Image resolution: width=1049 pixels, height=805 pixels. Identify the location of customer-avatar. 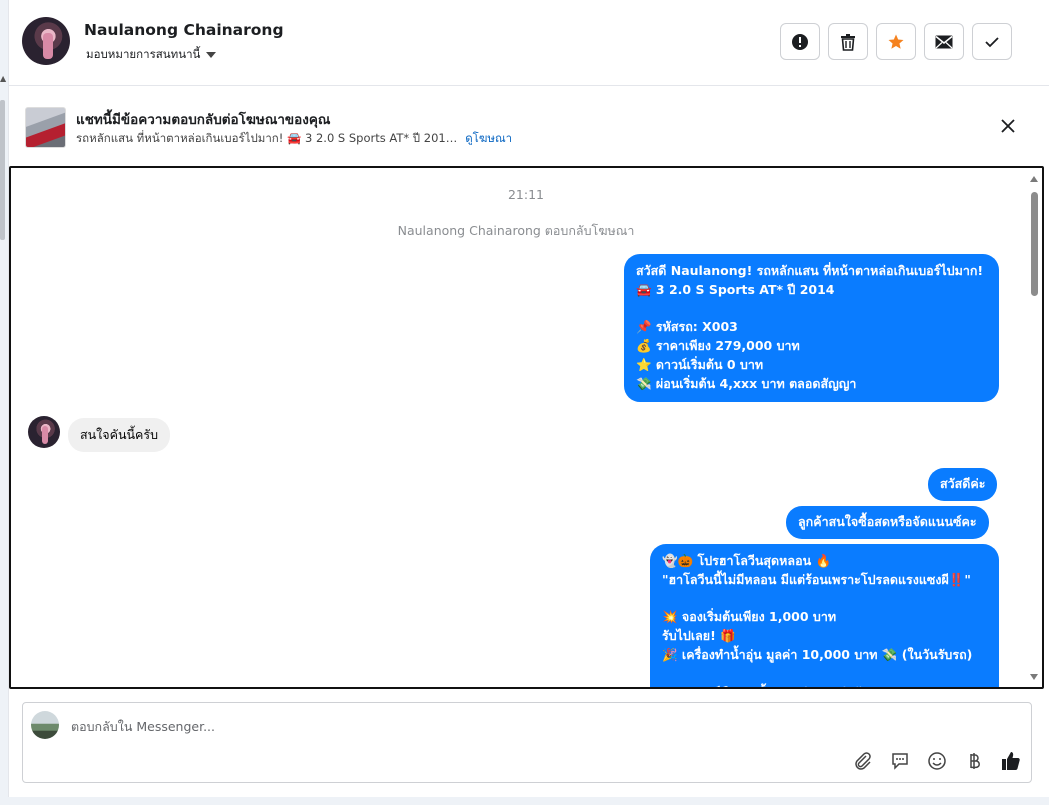
(44, 432).